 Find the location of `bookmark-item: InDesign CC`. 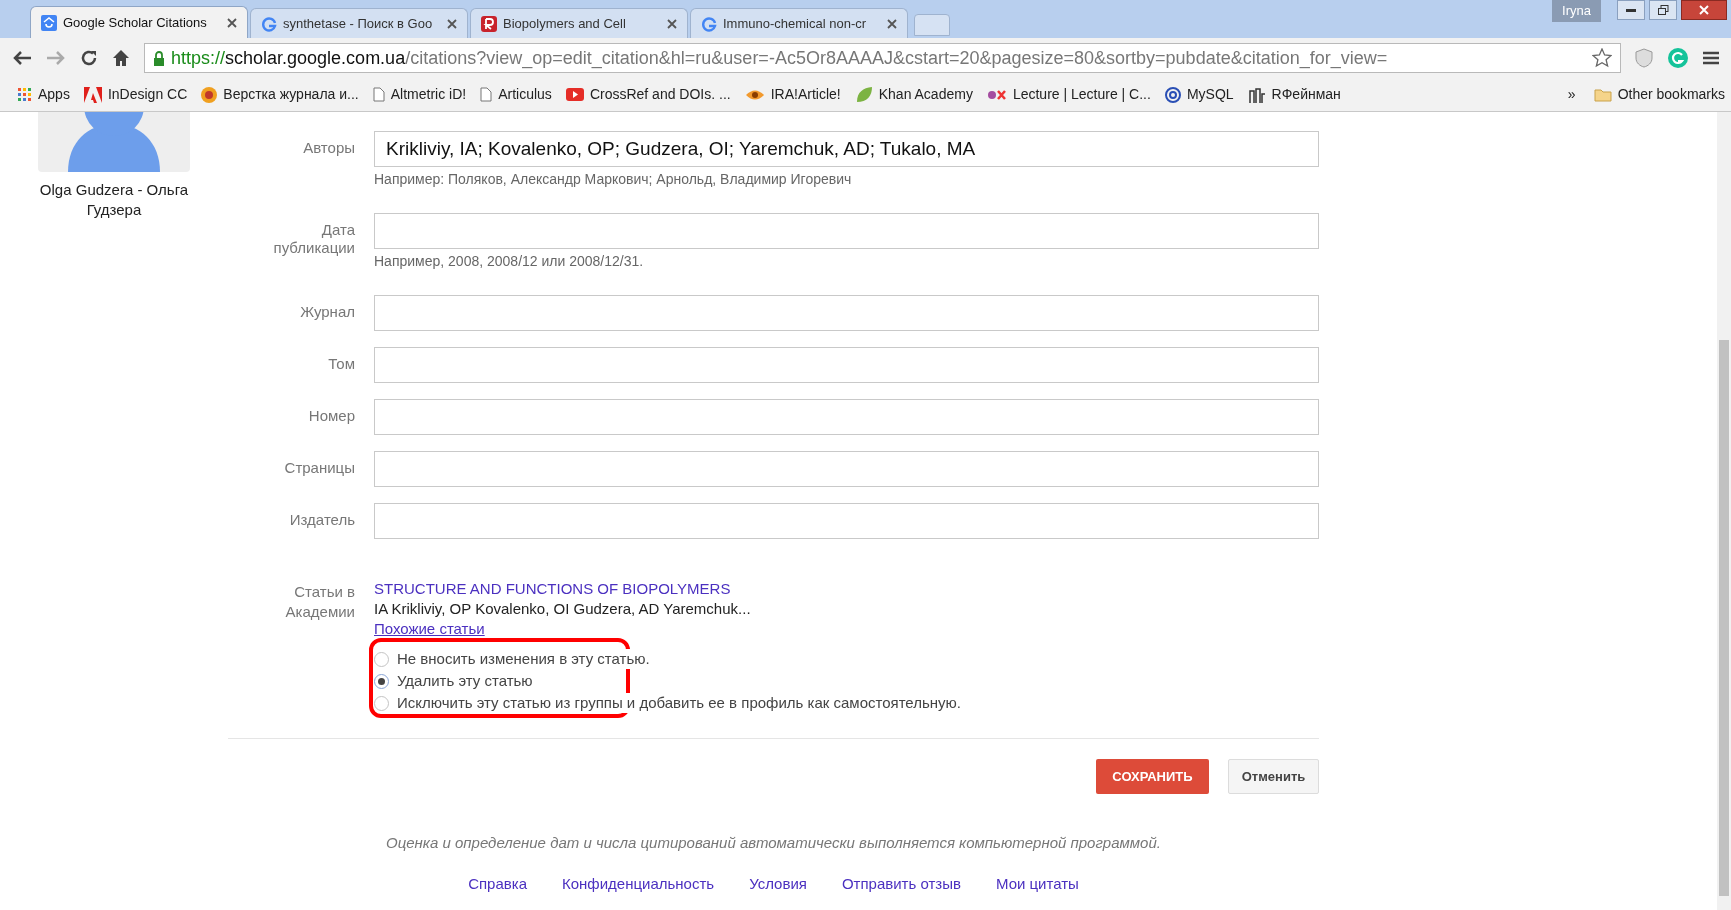

bookmark-item: InDesign CC is located at coordinates (135, 94).